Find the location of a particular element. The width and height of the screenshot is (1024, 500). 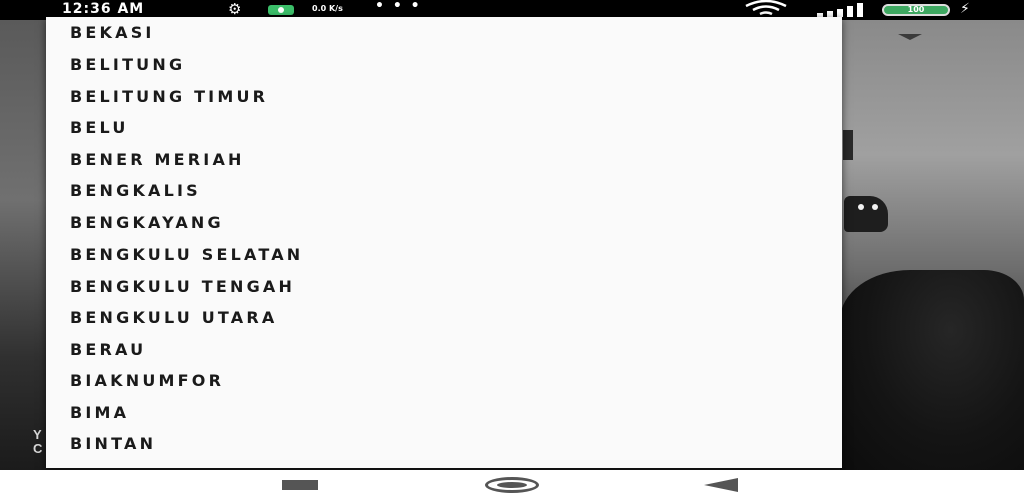

app-notification-icon is located at coordinates (281, 10).